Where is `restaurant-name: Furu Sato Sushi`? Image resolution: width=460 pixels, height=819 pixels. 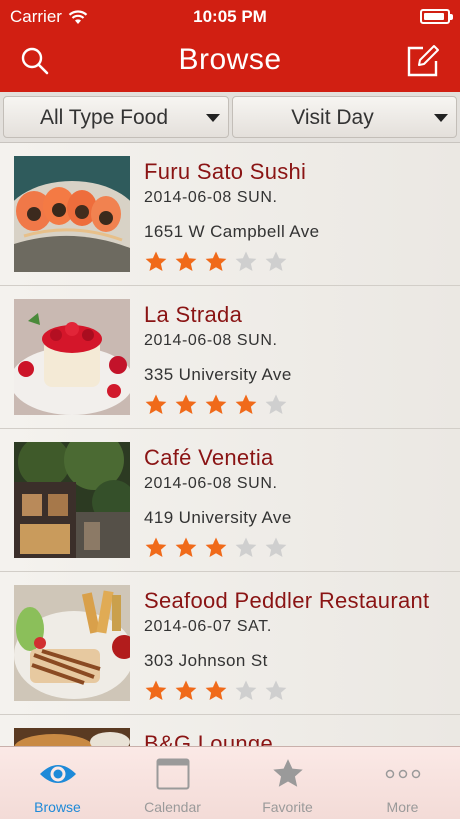 restaurant-name: Furu Sato Sushi is located at coordinates (225, 171).